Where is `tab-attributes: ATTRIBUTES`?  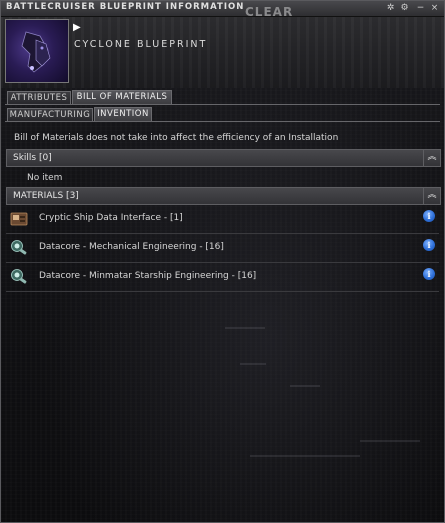
tab-attributes: ATTRIBUTES is located at coordinates (39, 98).